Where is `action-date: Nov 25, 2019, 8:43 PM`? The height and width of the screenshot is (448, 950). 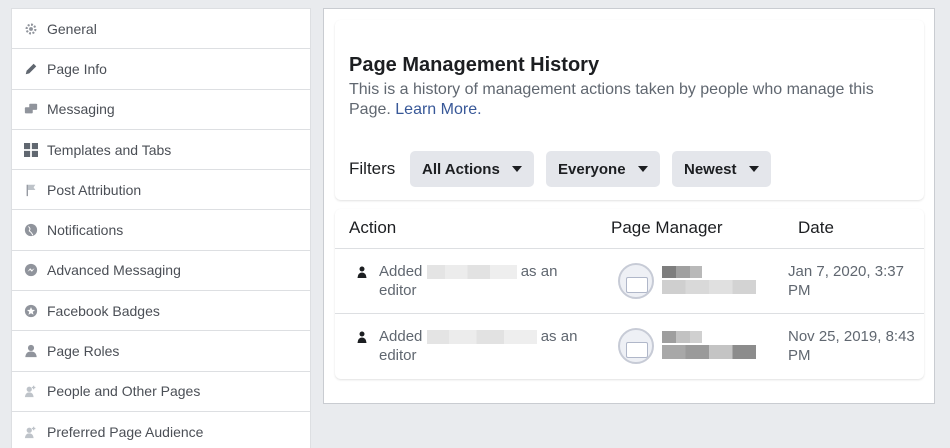 action-date: Nov 25, 2019, 8:43 PM is located at coordinates (851, 346).